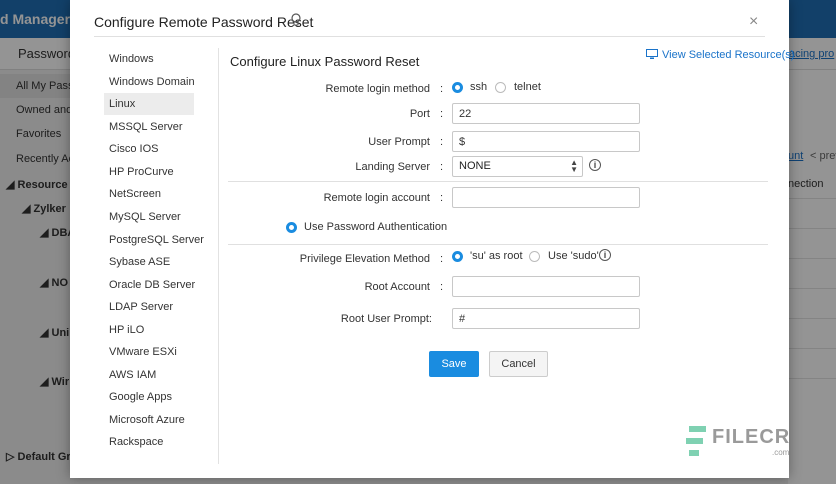 This screenshot has width=836, height=484. I want to click on root-user-prompt-label: Root User Prompt:, so click(386, 319).